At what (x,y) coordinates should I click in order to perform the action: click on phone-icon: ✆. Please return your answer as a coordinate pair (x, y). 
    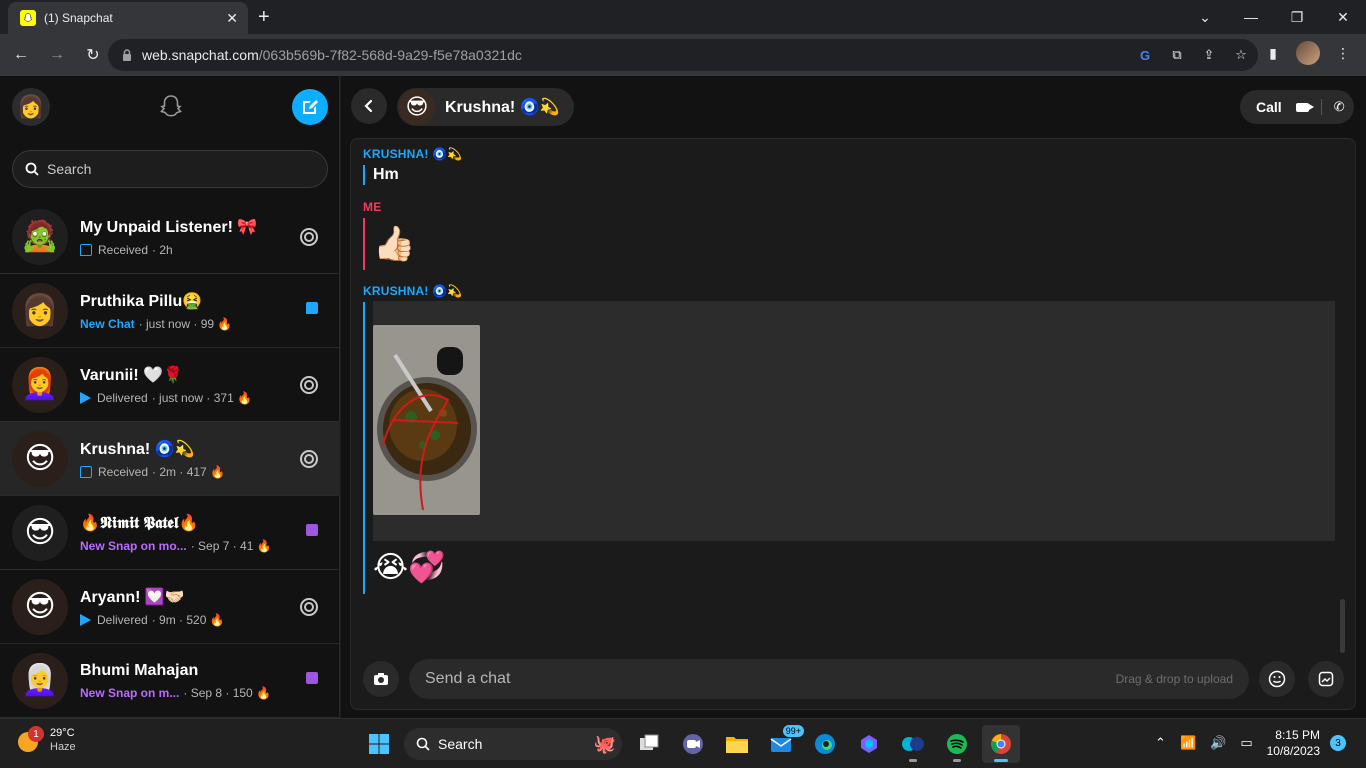
    Looking at the image, I should click on (1339, 107).